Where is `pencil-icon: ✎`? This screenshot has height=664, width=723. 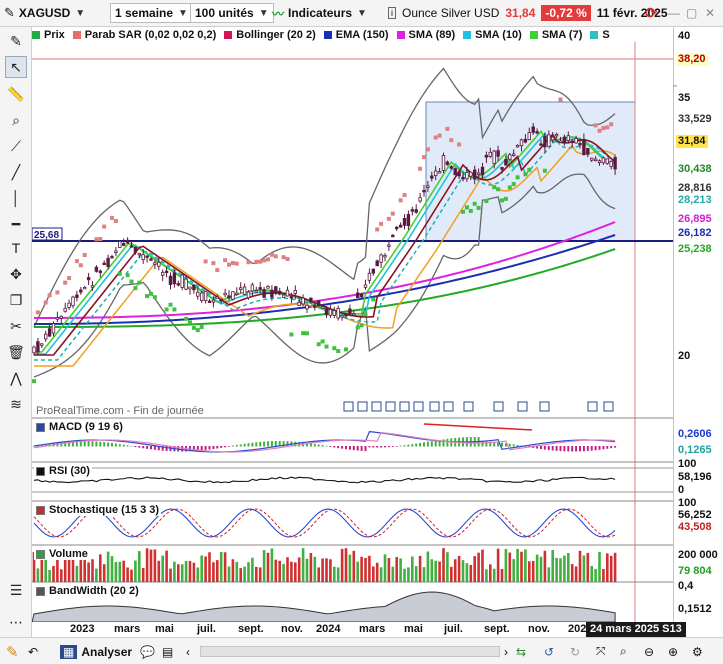
pencil-icon: ✎ is located at coordinates (12, 651).